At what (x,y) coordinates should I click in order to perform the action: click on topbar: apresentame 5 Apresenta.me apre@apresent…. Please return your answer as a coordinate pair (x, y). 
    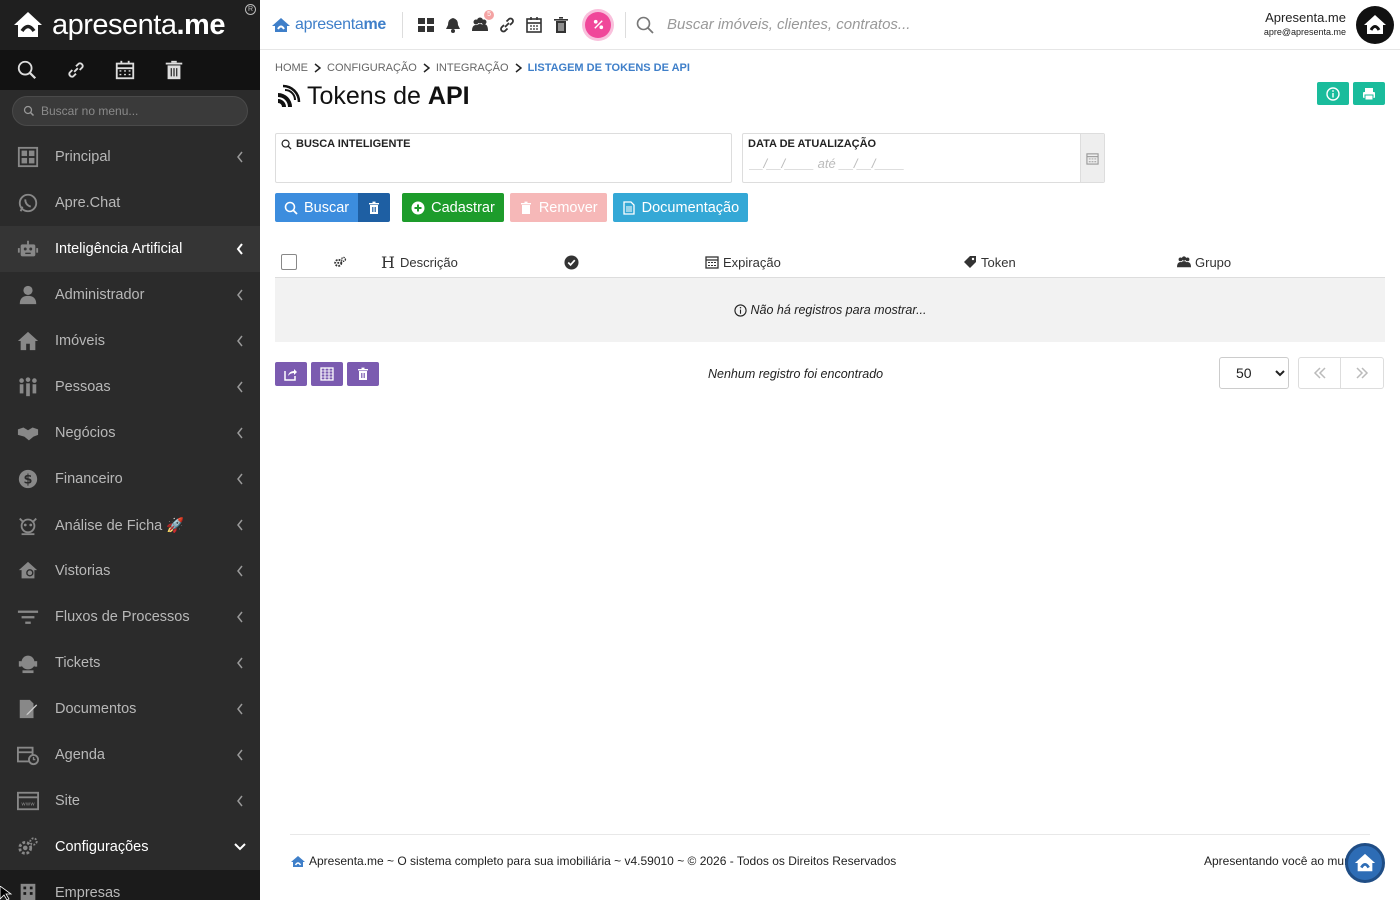
    Looking at the image, I should click on (830, 25).